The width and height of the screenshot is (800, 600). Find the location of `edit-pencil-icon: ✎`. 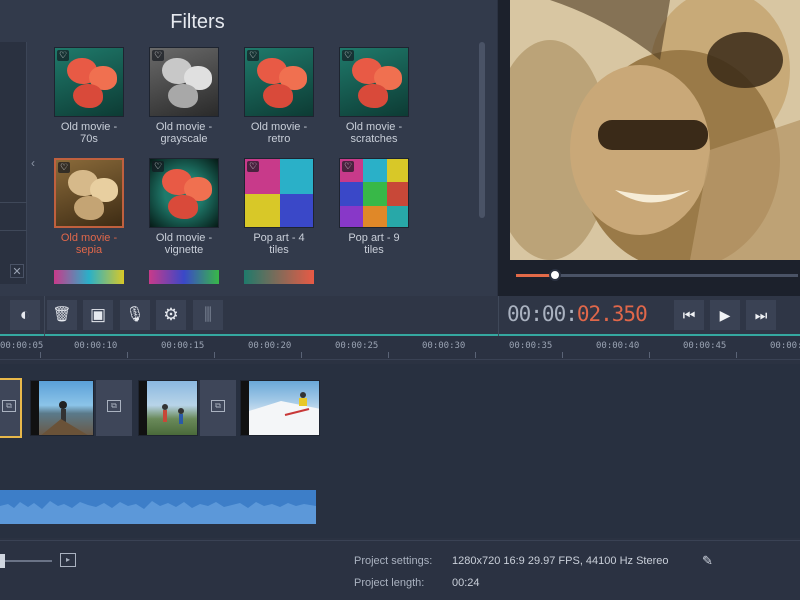

edit-pencil-icon: ✎ is located at coordinates (707, 561).